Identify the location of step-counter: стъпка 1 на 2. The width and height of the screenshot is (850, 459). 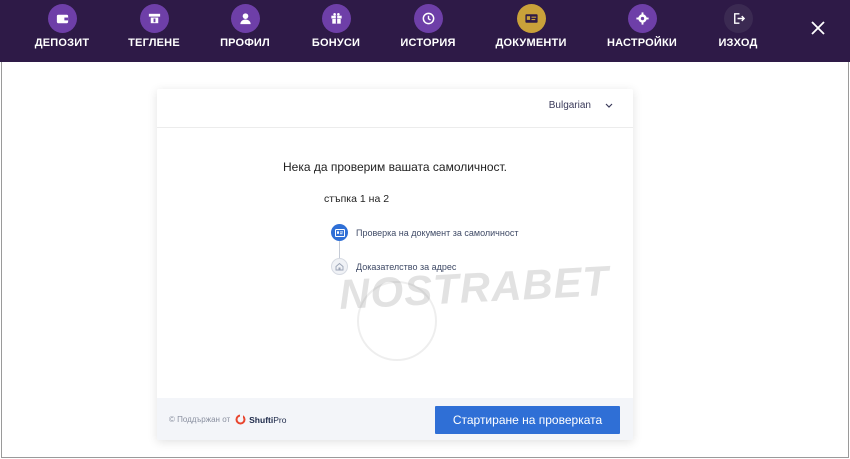
(357, 199).